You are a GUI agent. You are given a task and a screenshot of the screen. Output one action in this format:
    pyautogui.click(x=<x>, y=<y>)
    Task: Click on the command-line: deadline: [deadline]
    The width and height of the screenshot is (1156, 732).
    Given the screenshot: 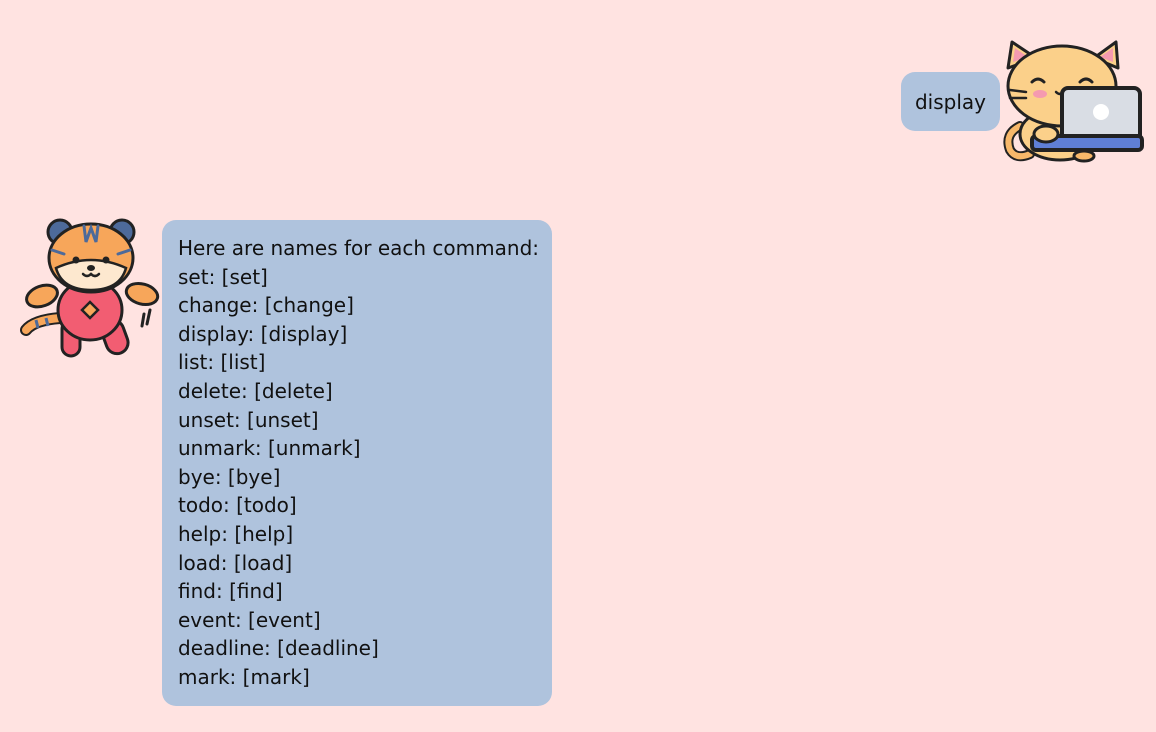 What is the action you would take?
    pyautogui.click(x=278, y=648)
    